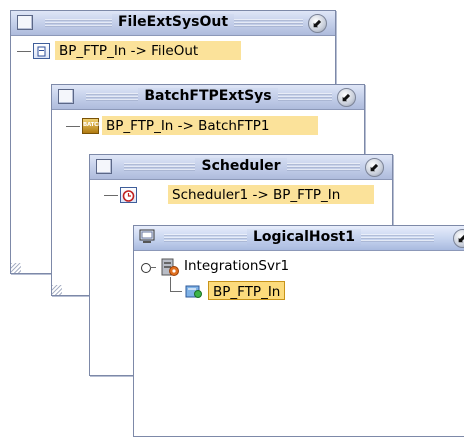 The image size is (464, 437). I want to click on window-title: BatchFTPExtSys, so click(208, 96).